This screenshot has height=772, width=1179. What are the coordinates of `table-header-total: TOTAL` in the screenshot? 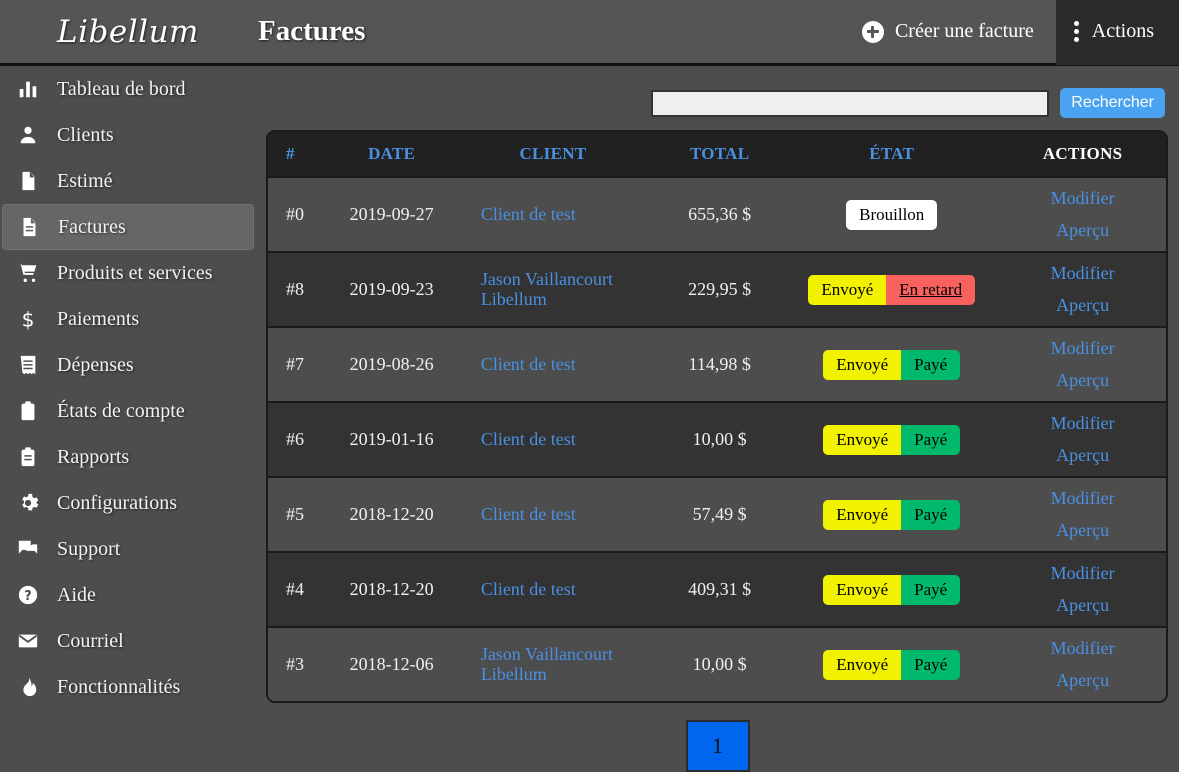 It's located at (720, 154).